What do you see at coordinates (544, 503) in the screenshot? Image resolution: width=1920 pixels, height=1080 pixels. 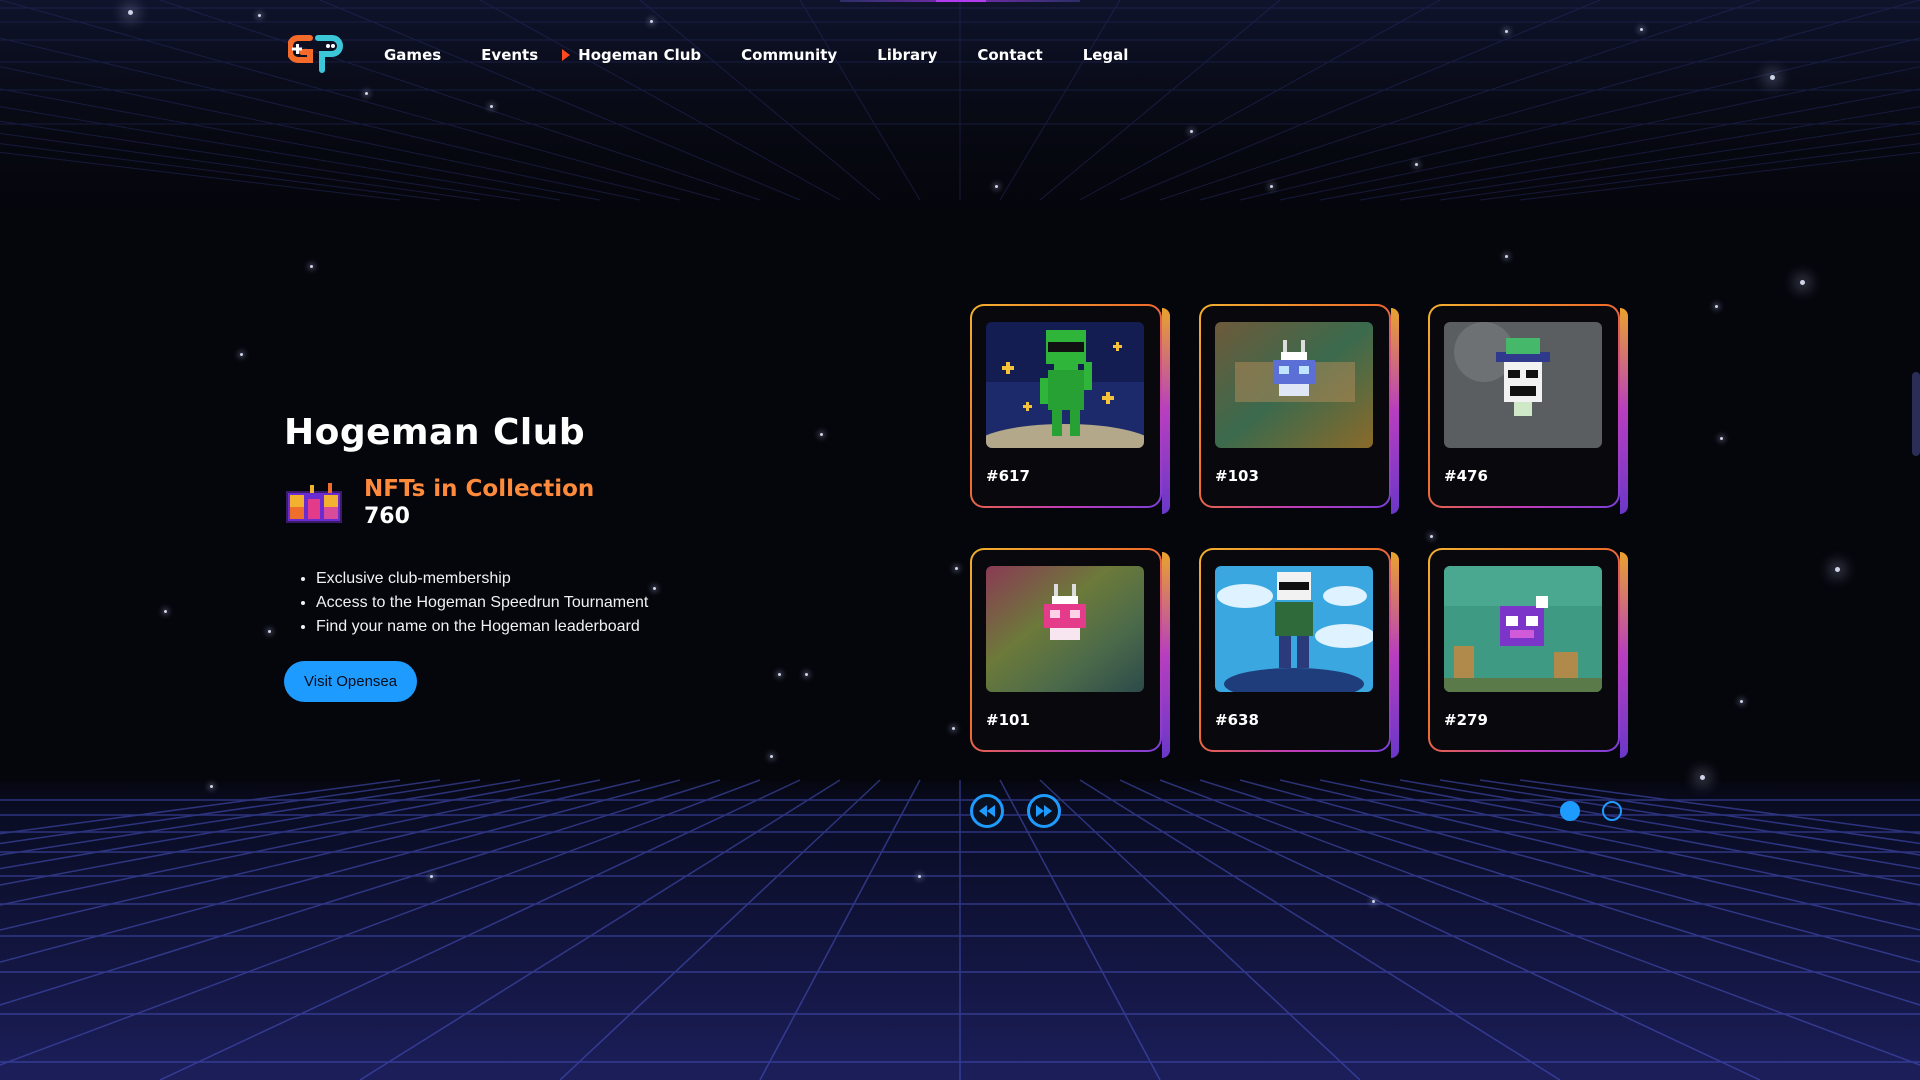 I see `collection-stat: NFTs in Collection 760` at bounding box center [544, 503].